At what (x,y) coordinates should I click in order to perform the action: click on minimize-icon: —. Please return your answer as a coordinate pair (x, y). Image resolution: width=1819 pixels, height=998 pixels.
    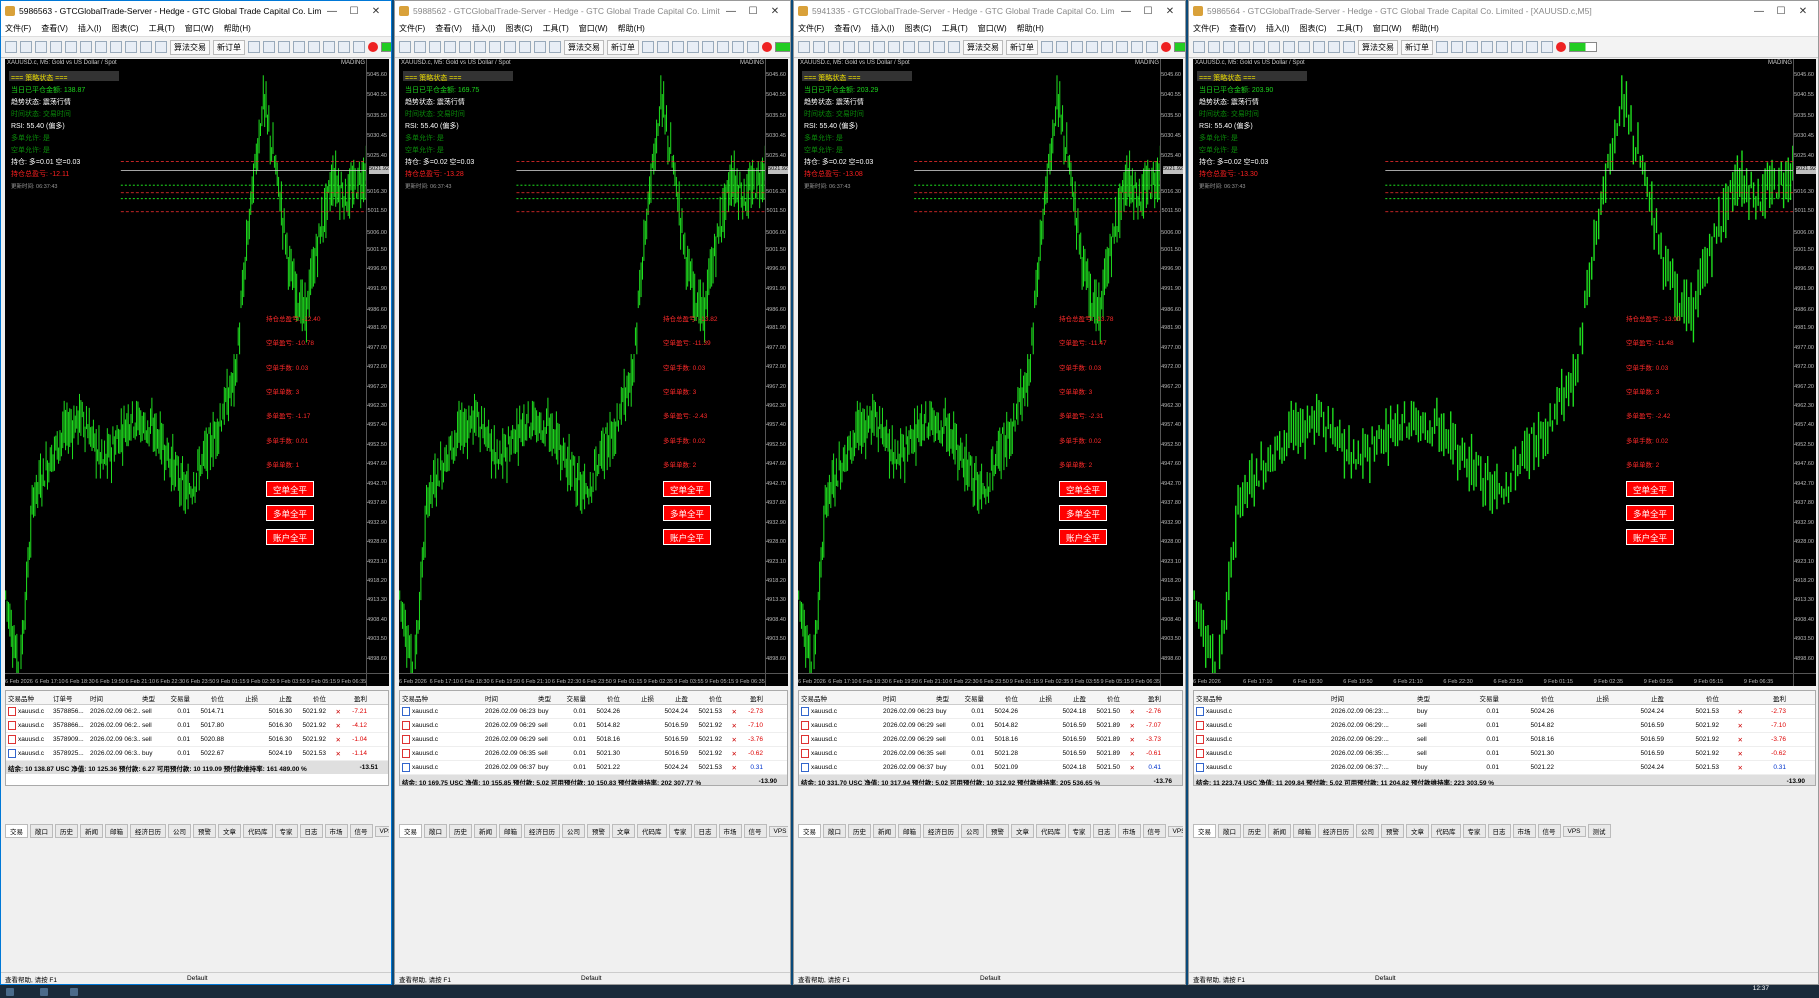
    Looking at the image, I should click on (731, 11).